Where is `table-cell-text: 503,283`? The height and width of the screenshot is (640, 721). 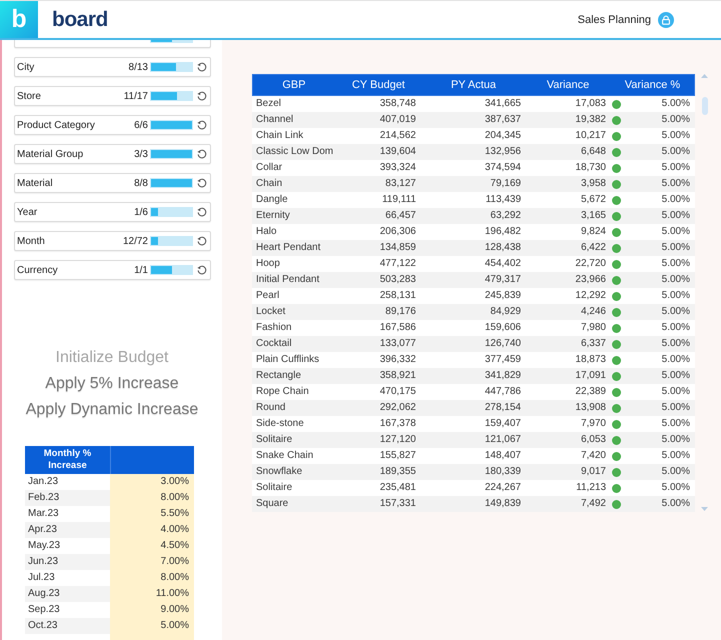
table-cell-text: 503,283 is located at coordinates (397, 280).